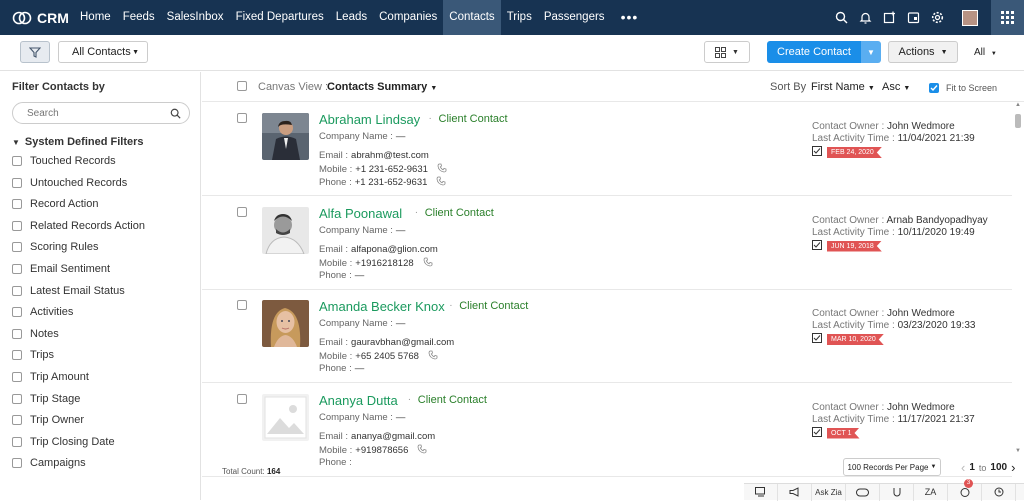  Describe the element at coordinates (242, 86) in the screenshot. I see `select-all-checkbox` at that location.